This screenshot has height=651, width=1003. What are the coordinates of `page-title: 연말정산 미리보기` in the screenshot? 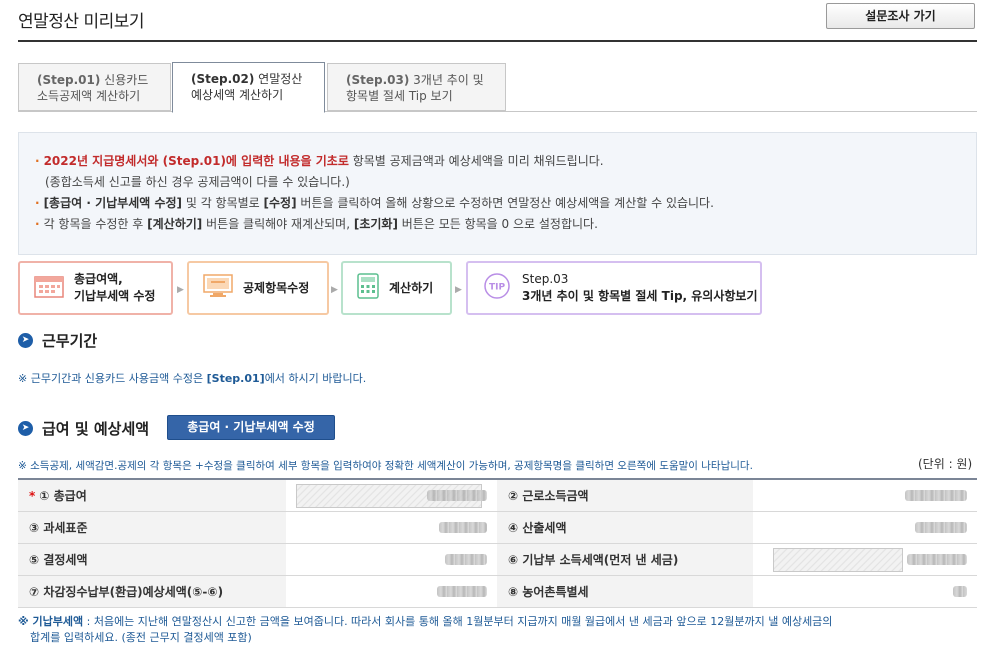 It's located at (81, 22).